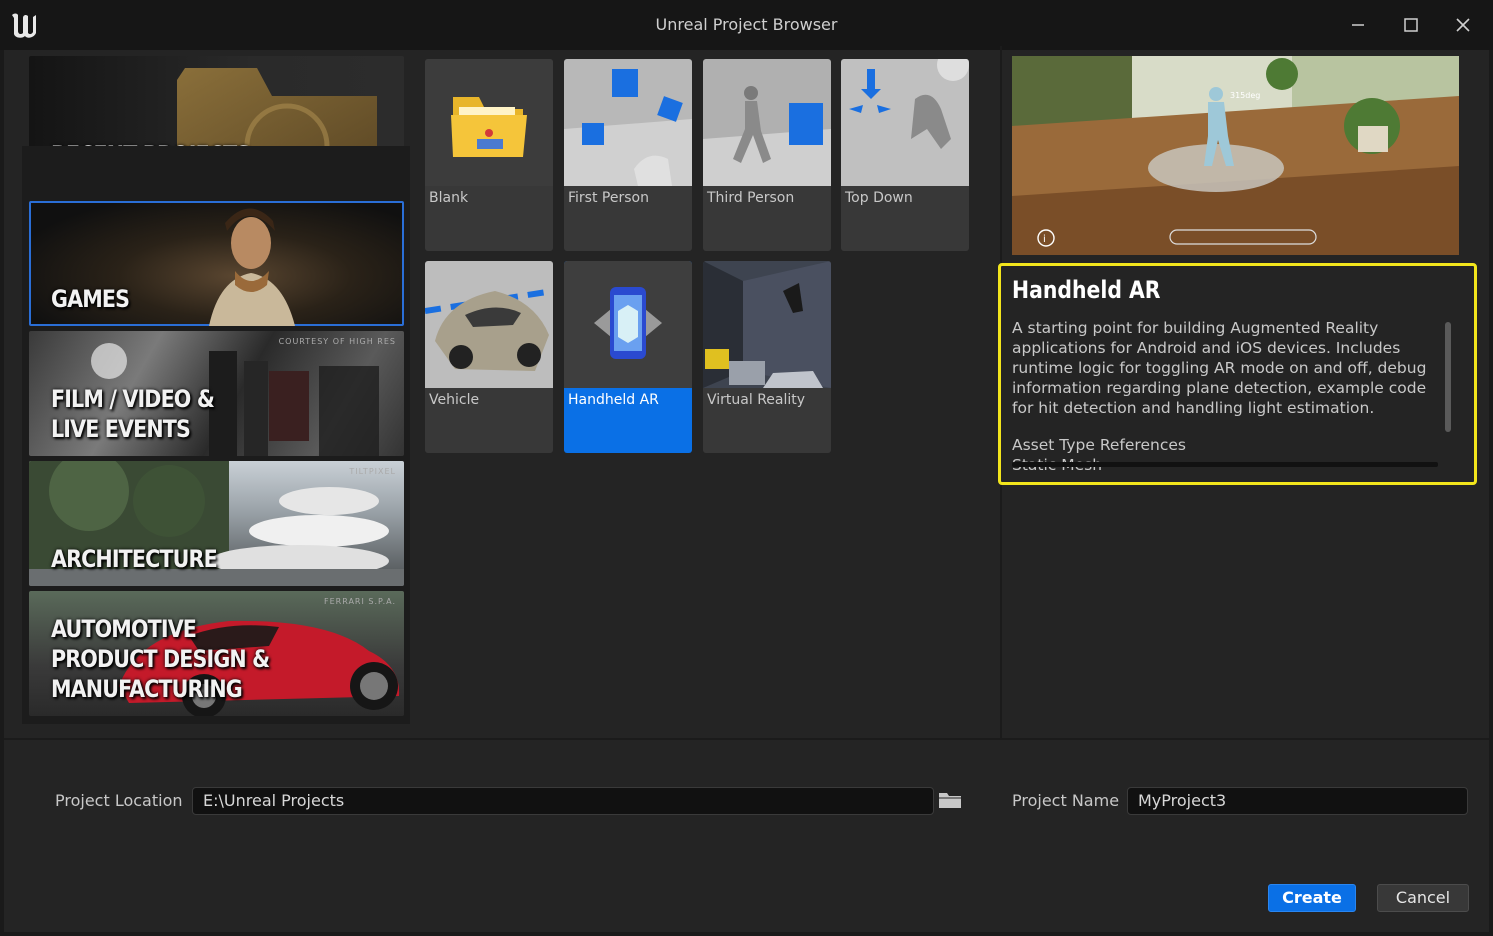 The image size is (1493, 936). I want to click on template-virtual-reality: Virtual Reality, so click(767, 357).